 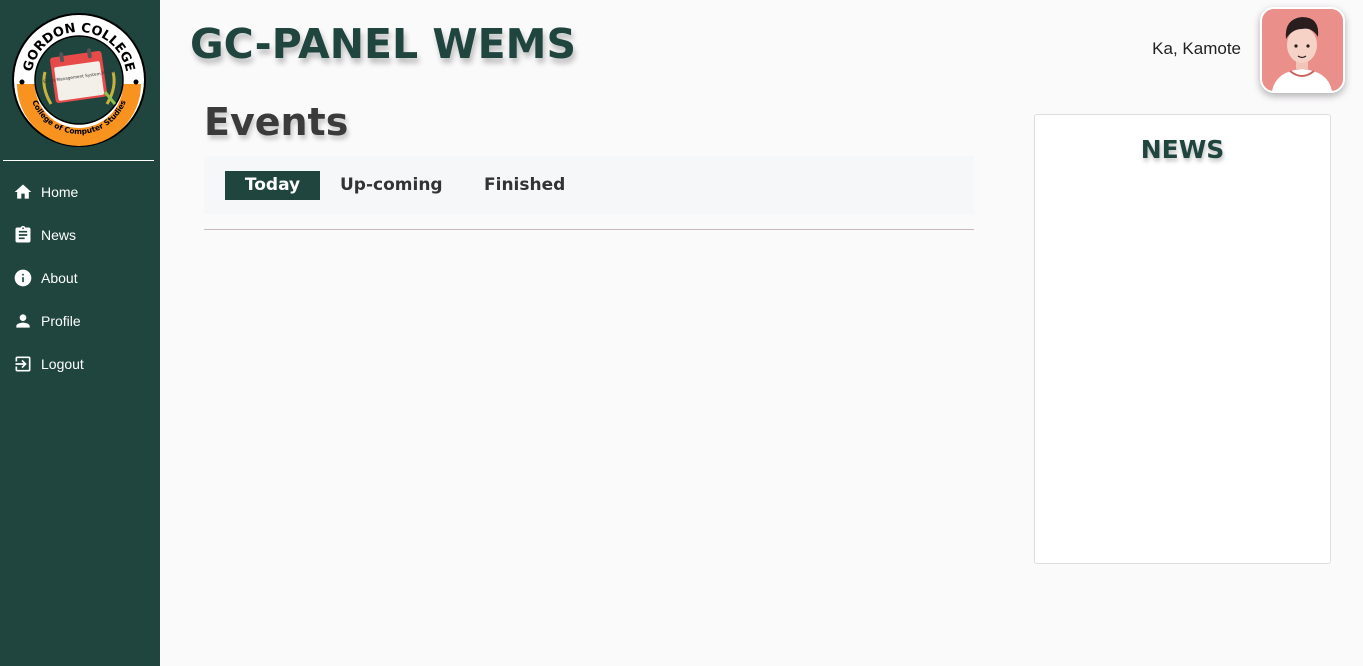 I want to click on sidebar-item-profile: Profile, so click(x=80, y=320).